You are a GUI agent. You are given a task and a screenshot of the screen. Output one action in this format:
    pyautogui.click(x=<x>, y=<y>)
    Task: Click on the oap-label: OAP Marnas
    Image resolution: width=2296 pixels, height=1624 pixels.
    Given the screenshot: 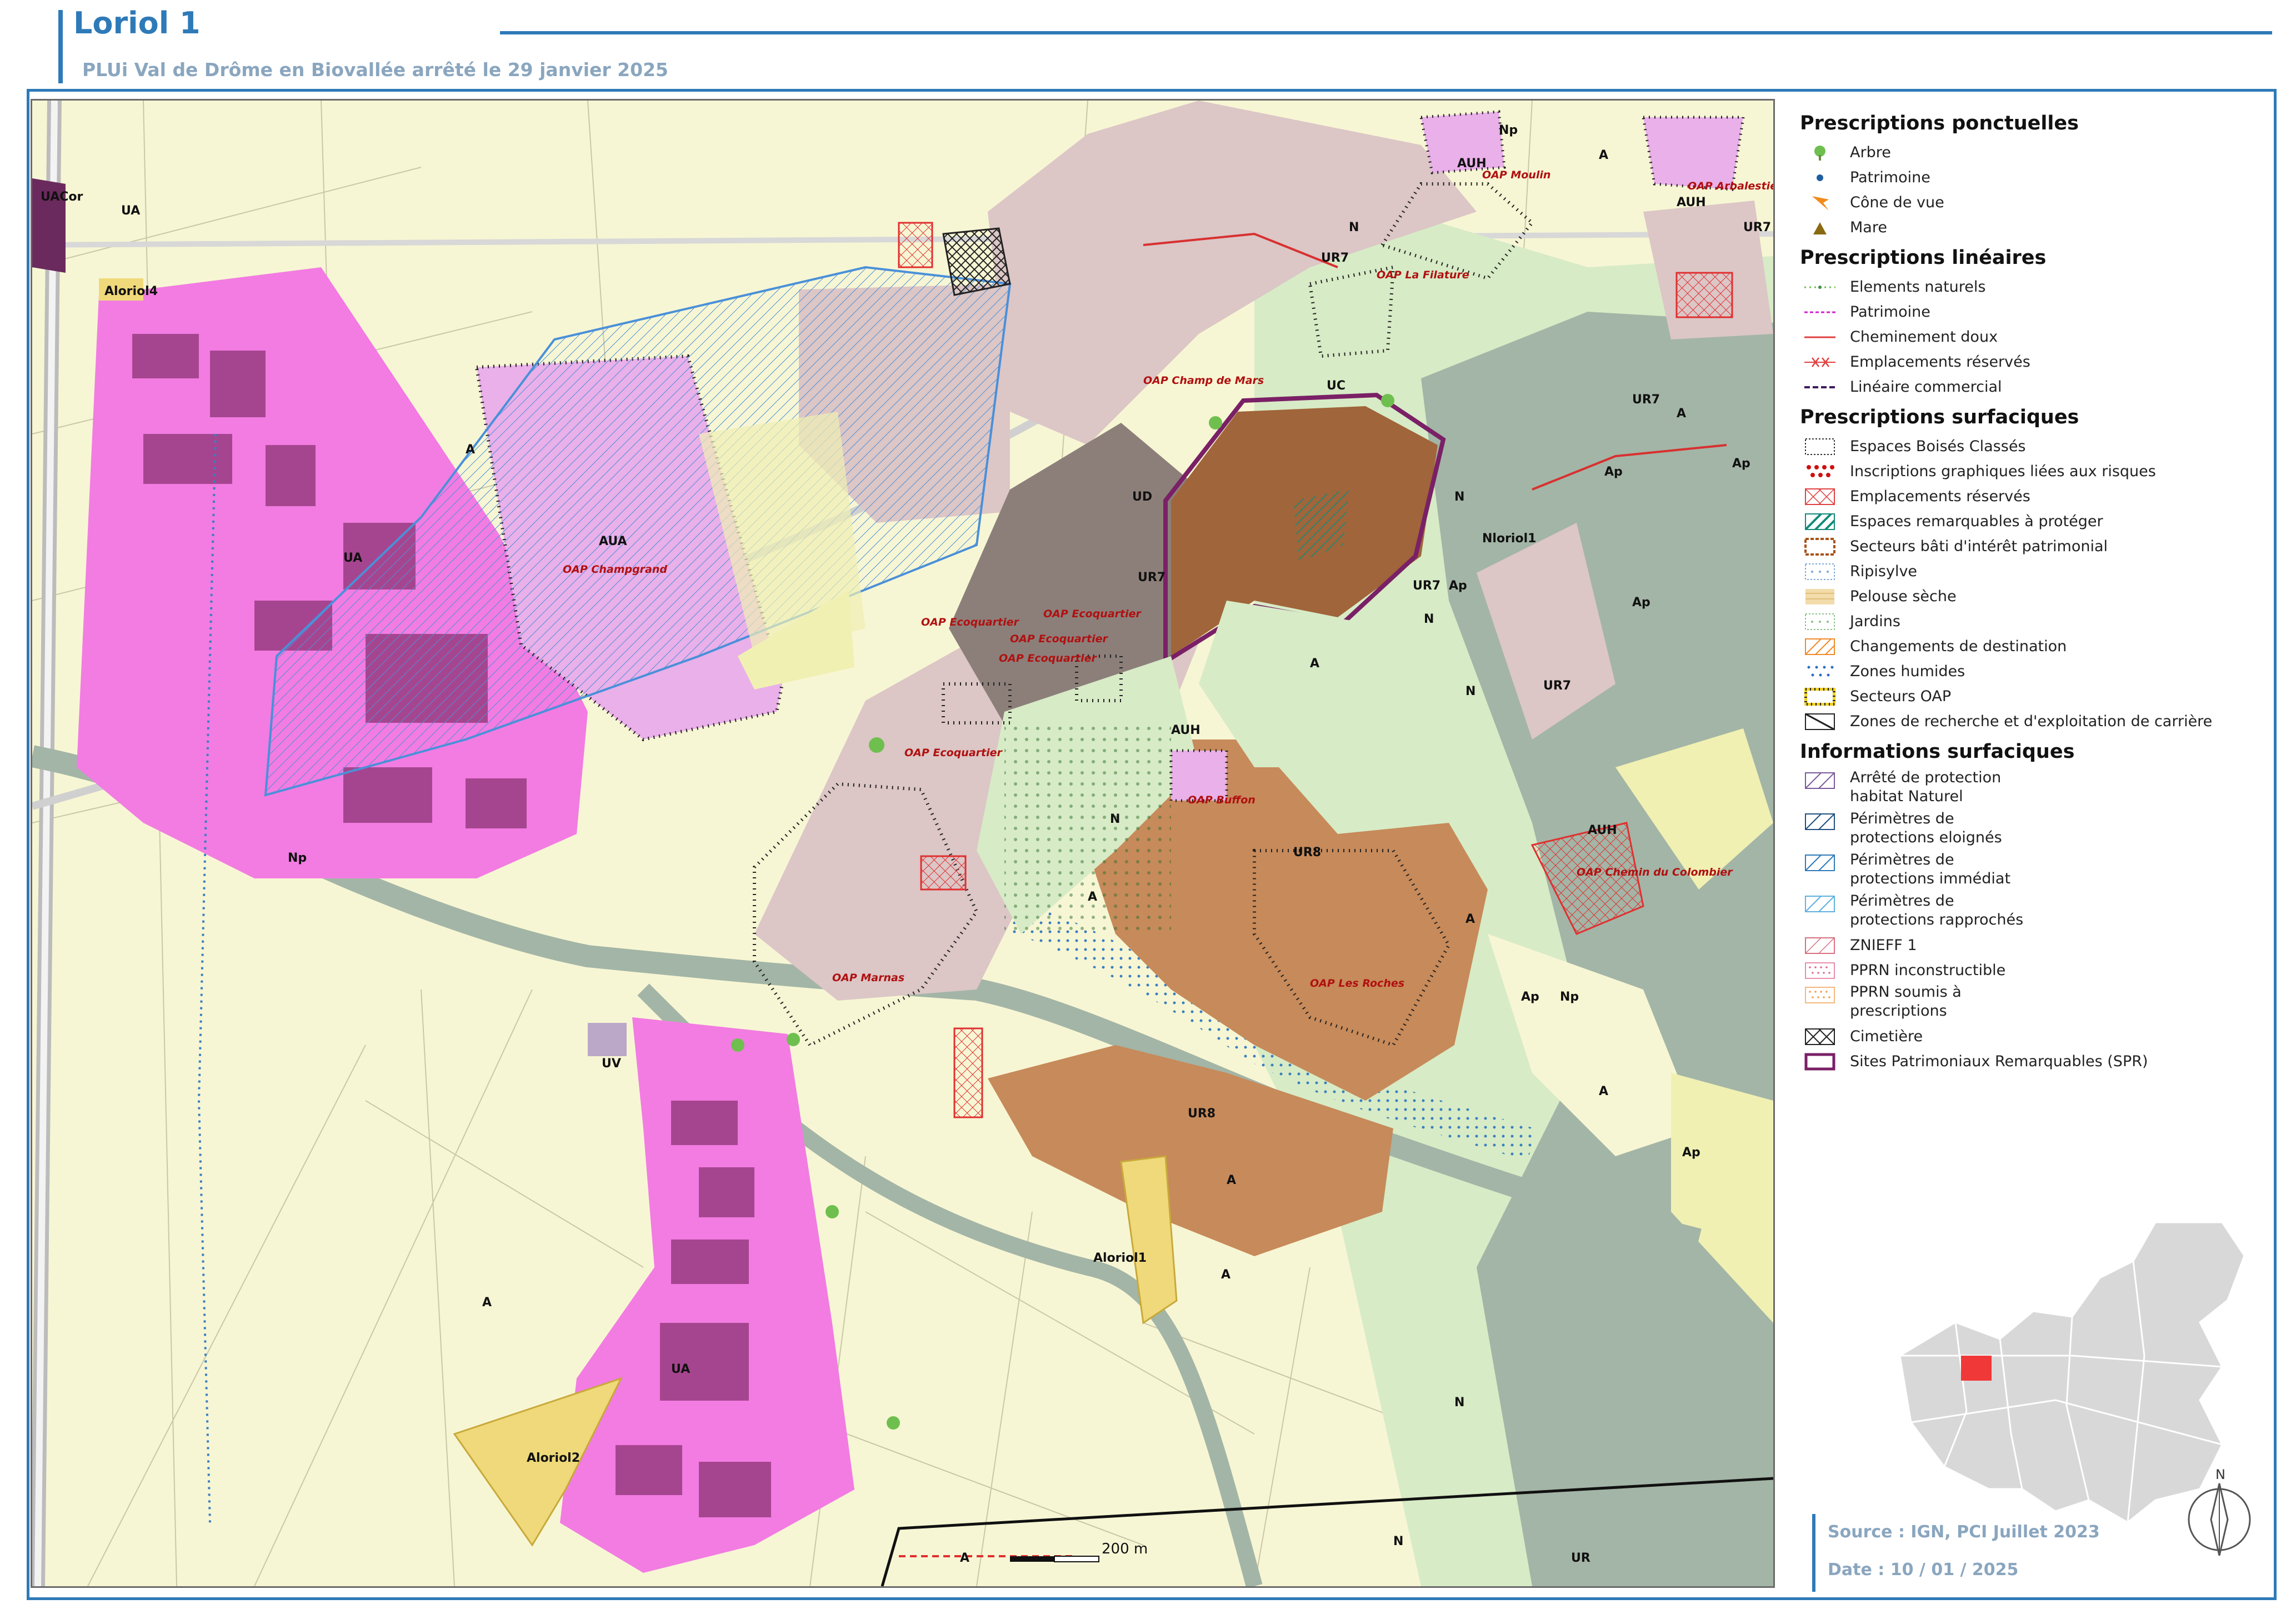 What is the action you would take?
    pyautogui.click(x=868, y=978)
    